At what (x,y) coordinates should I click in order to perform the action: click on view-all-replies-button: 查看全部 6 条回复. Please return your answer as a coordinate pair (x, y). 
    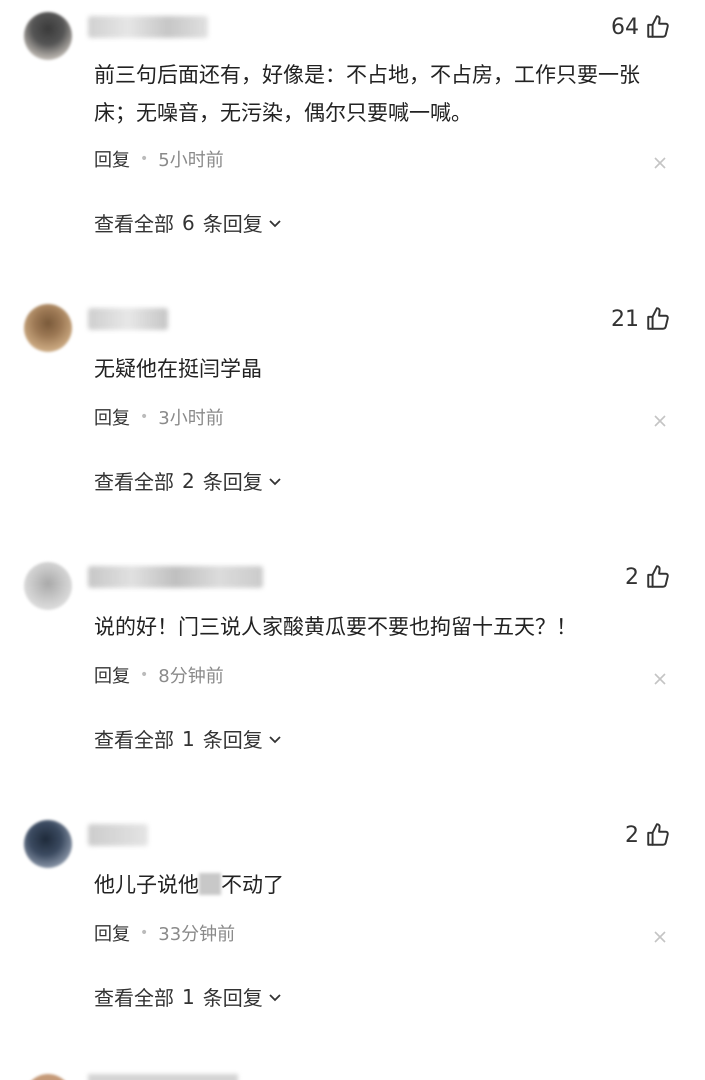
    Looking at the image, I should click on (188, 222).